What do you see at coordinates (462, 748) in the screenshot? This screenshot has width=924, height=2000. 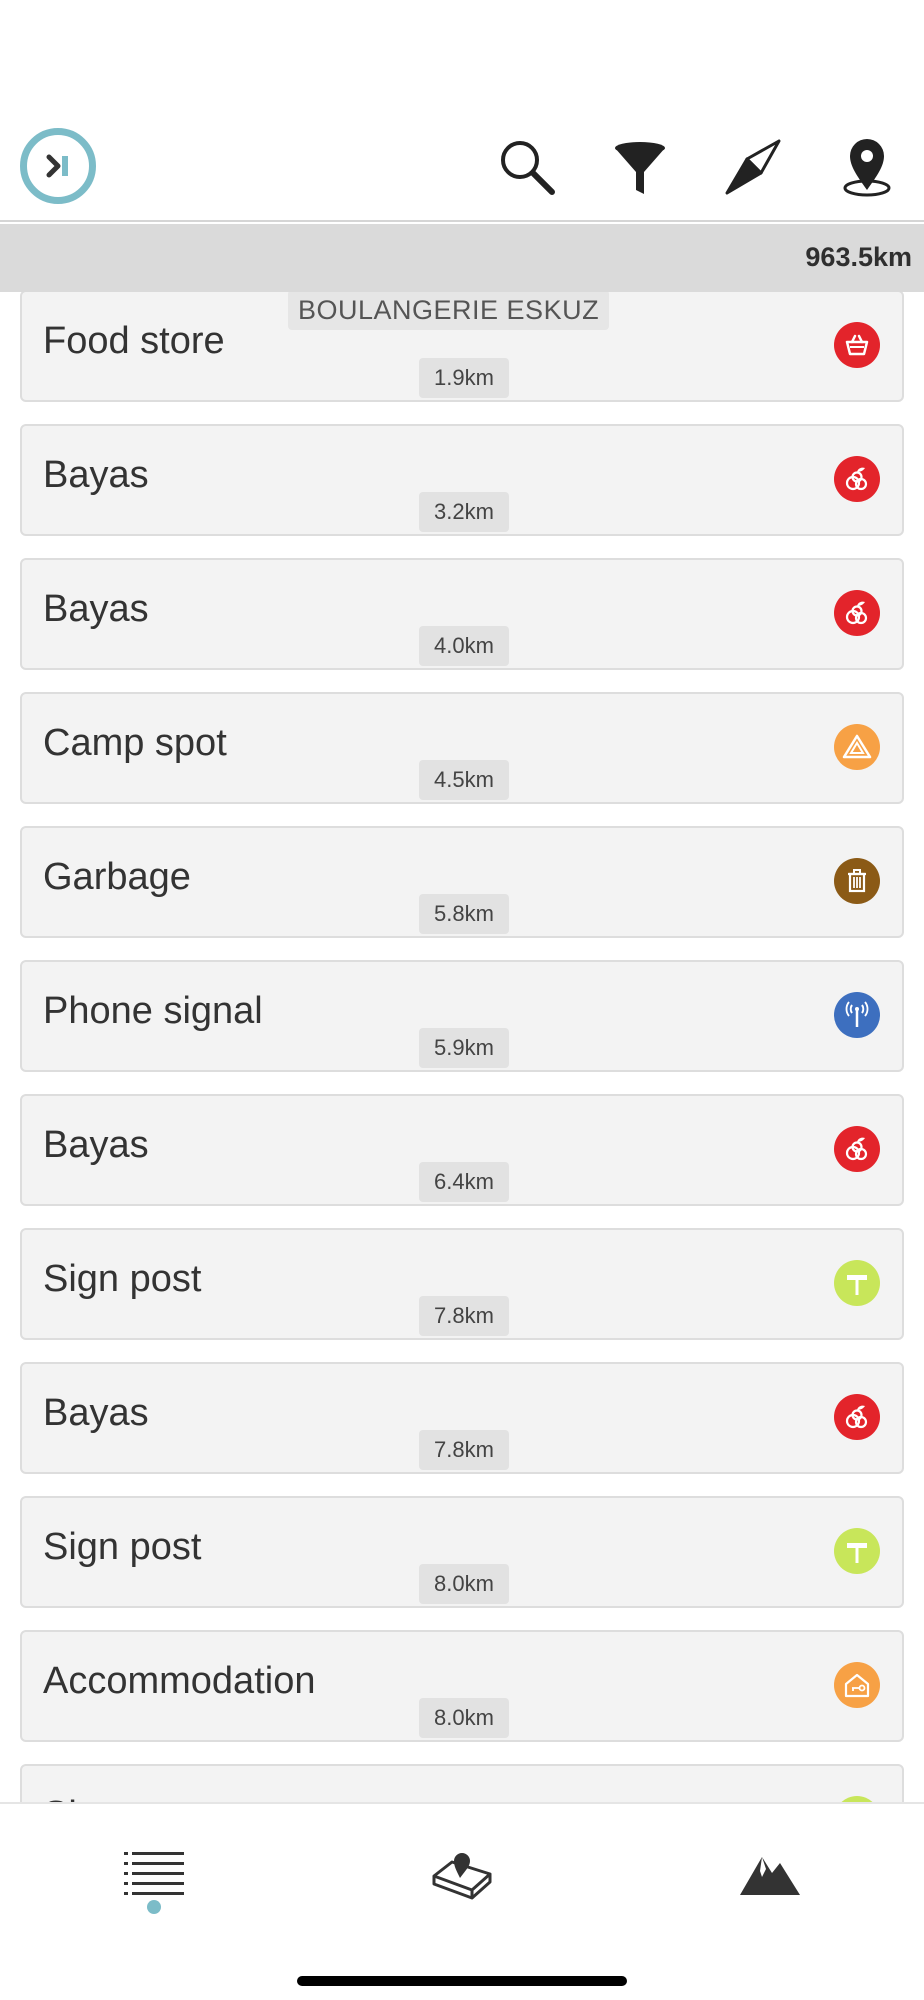 I see `poi-list-item: Camp spot 4.5km` at bounding box center [462, 748].